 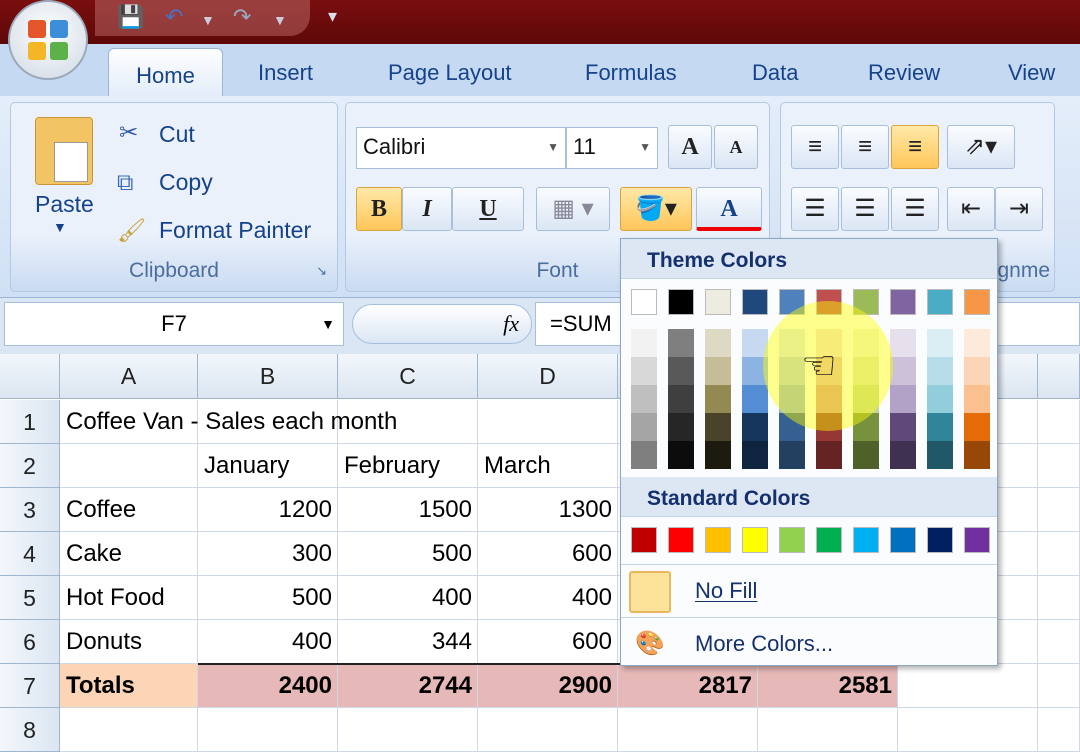 I want to click on align-bottom-button: ≡, so click(x=915, y=147).